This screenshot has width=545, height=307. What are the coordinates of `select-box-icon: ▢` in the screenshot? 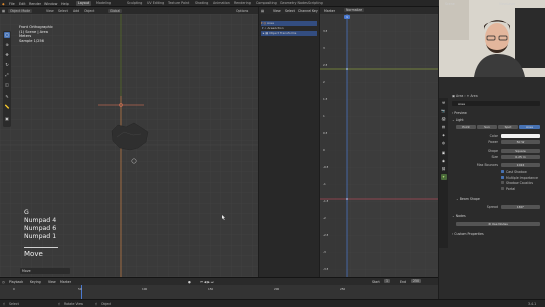 It's located at (7, 35).